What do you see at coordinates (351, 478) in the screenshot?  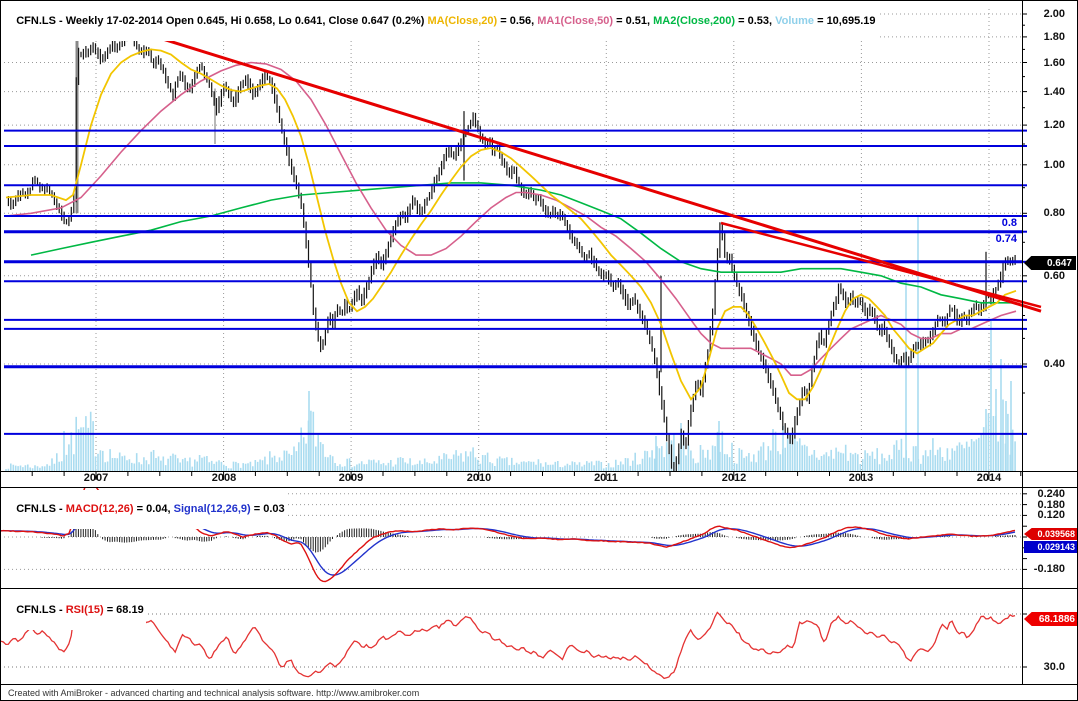 I see `x-axis-year-label: 2009` at bounding box center [351, 478].